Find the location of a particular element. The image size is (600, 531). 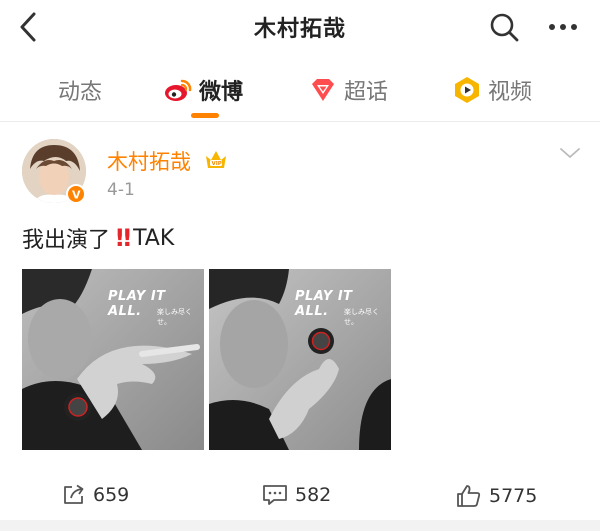

video-icon is located at coordinates (467, 90).